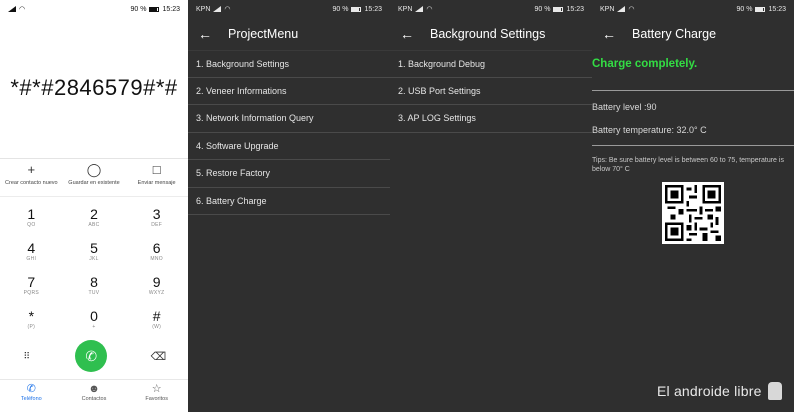 The width and height of the screenshot is (809, 412). I want to click on key-0: 0 +, so click(94, 325).